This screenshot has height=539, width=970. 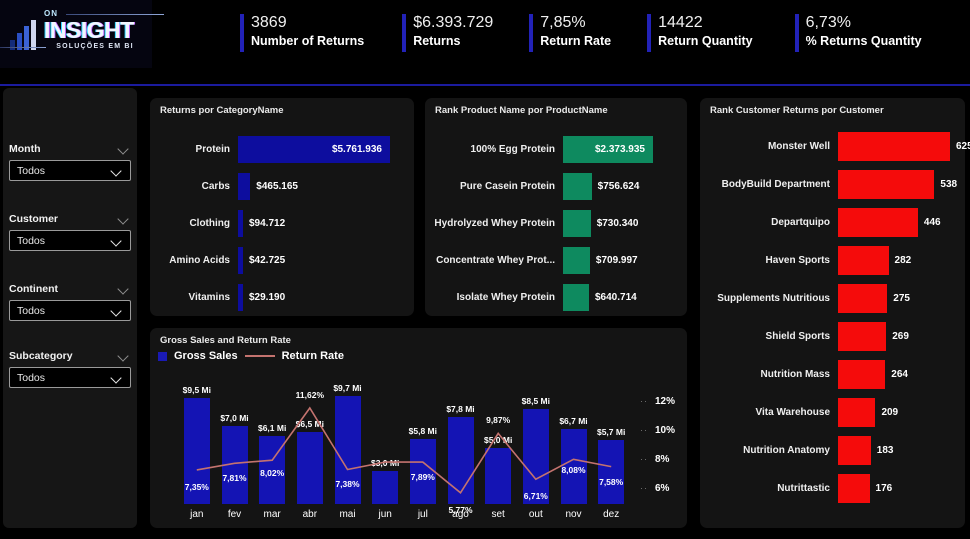 I want to click on bar-row: BodyBuild Department 538, so click(x=829, y=184).